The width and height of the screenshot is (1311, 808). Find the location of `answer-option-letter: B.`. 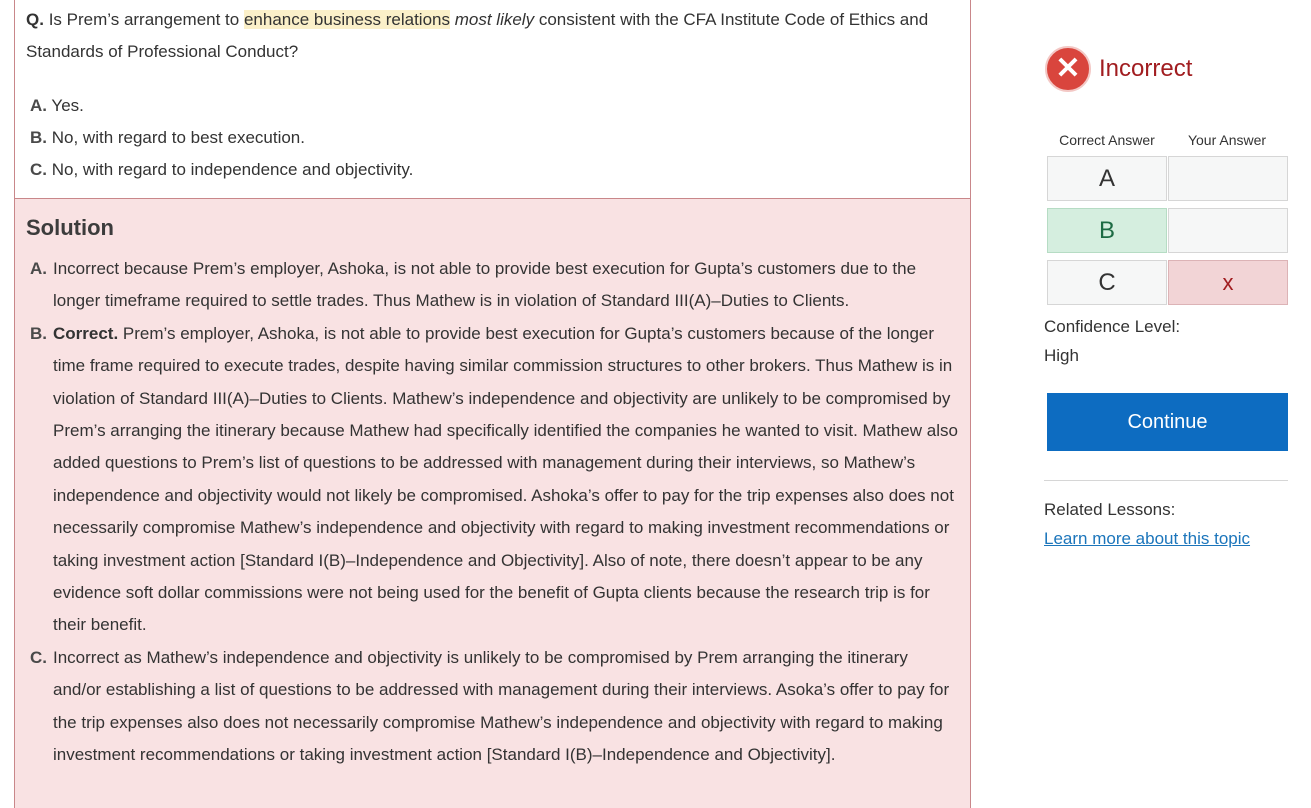

answer-option-letter: B. is located at coordinates (38, 137).